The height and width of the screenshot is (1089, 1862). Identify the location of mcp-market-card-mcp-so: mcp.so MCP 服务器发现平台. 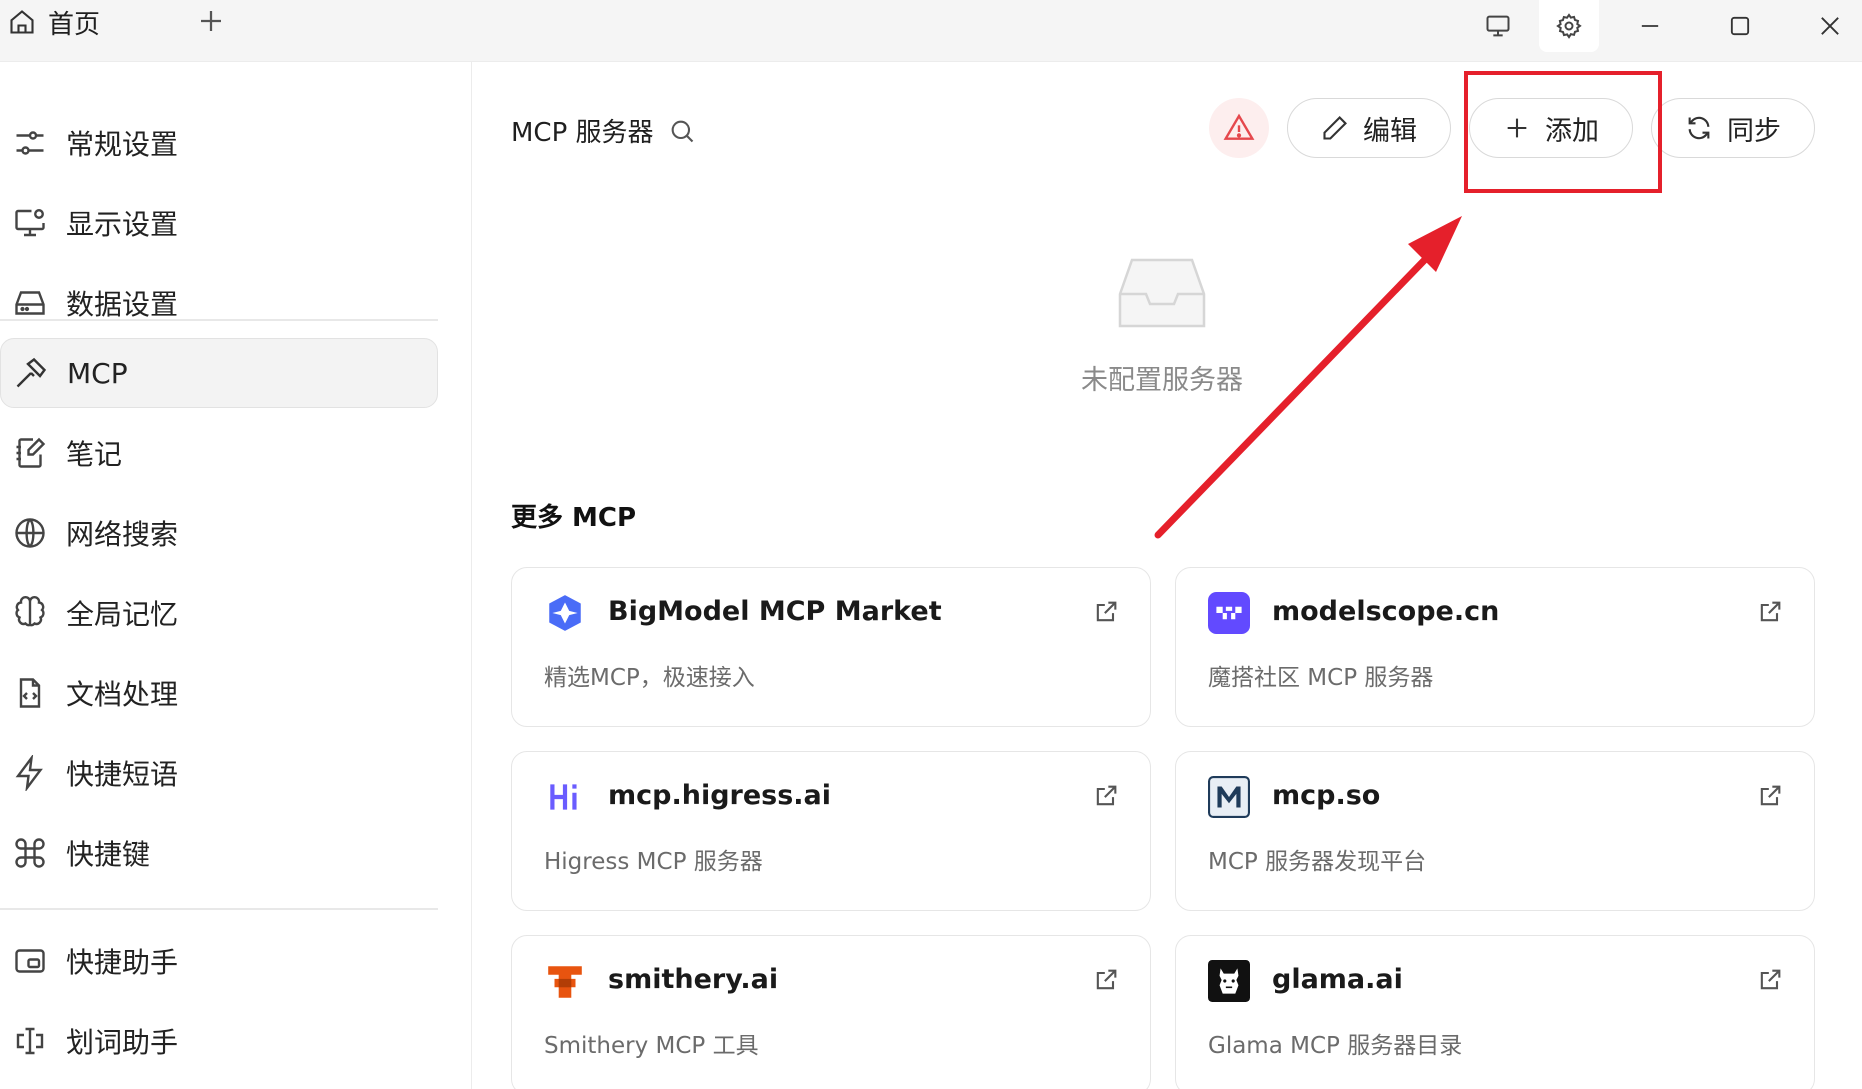
(1495, 831).